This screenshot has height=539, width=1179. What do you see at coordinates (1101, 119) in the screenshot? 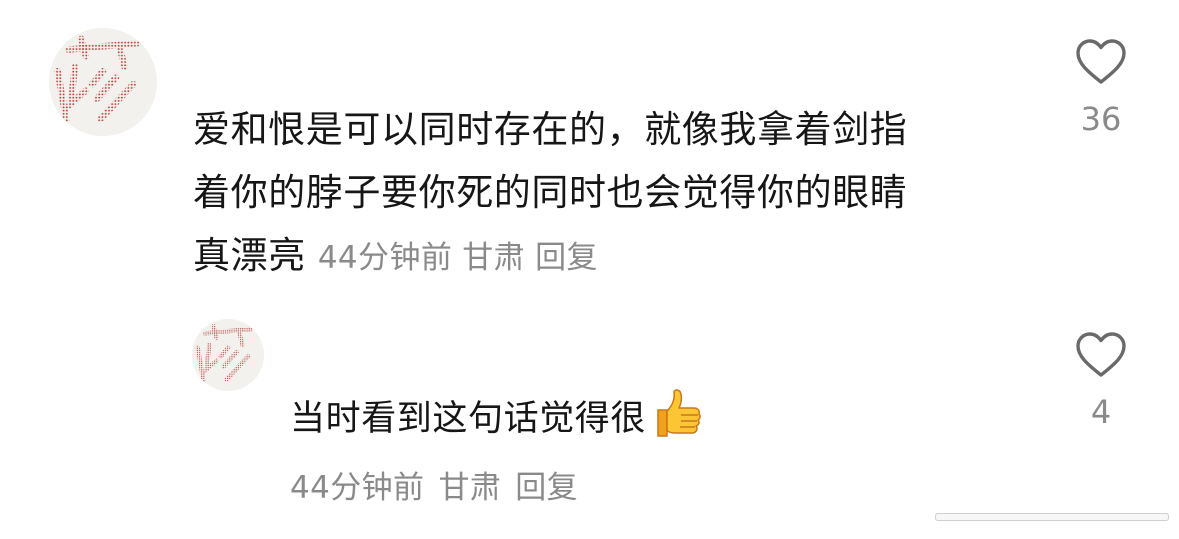
I see `like-count: 36` at bounding box center [1101, 119].